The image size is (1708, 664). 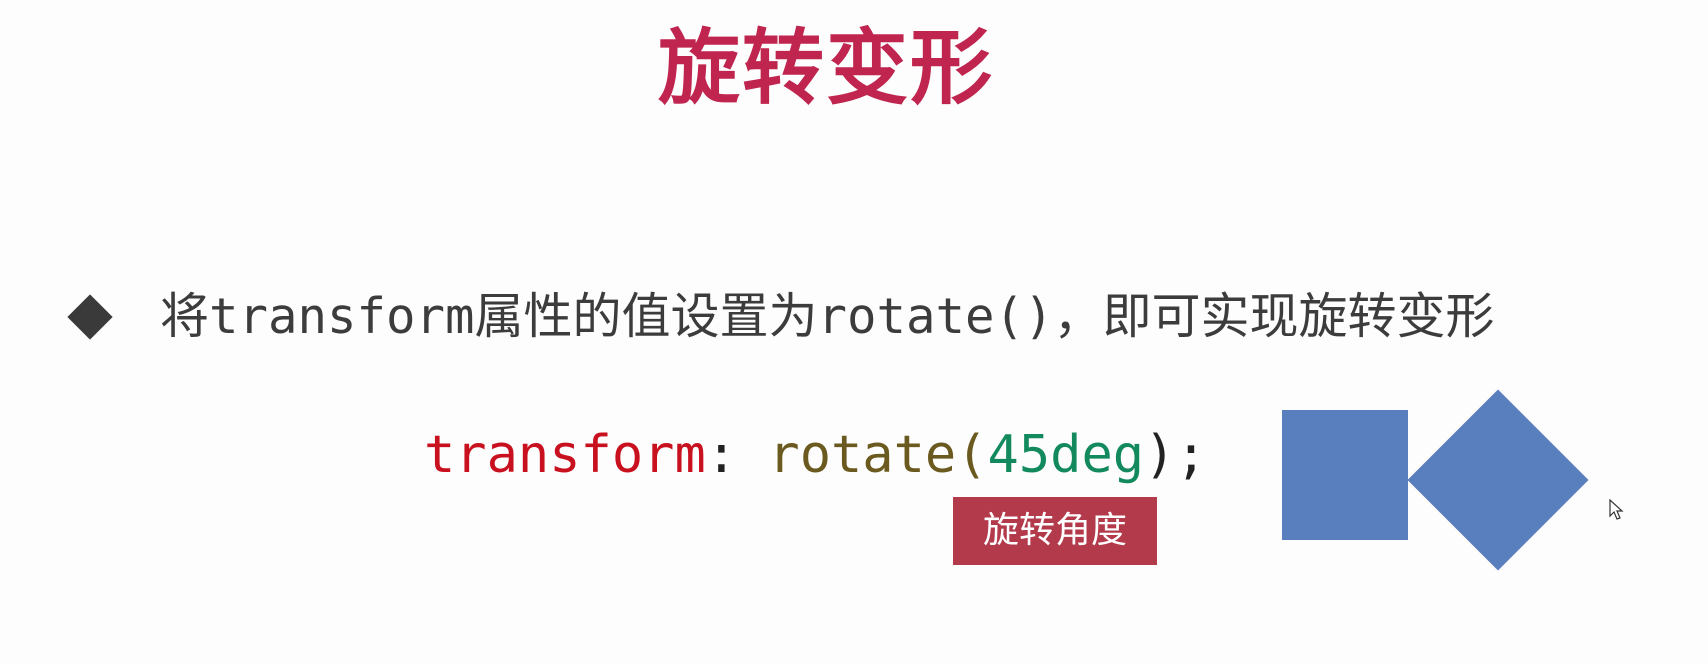 I want to click on slide-title: 旋转变形, so click(x=825, y=68).